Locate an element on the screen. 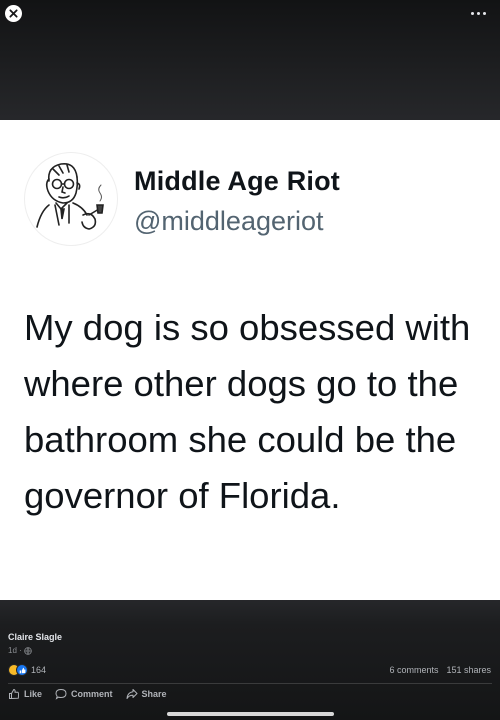  tweet-handle: @middleageriot is located at coordinates (229, 221).